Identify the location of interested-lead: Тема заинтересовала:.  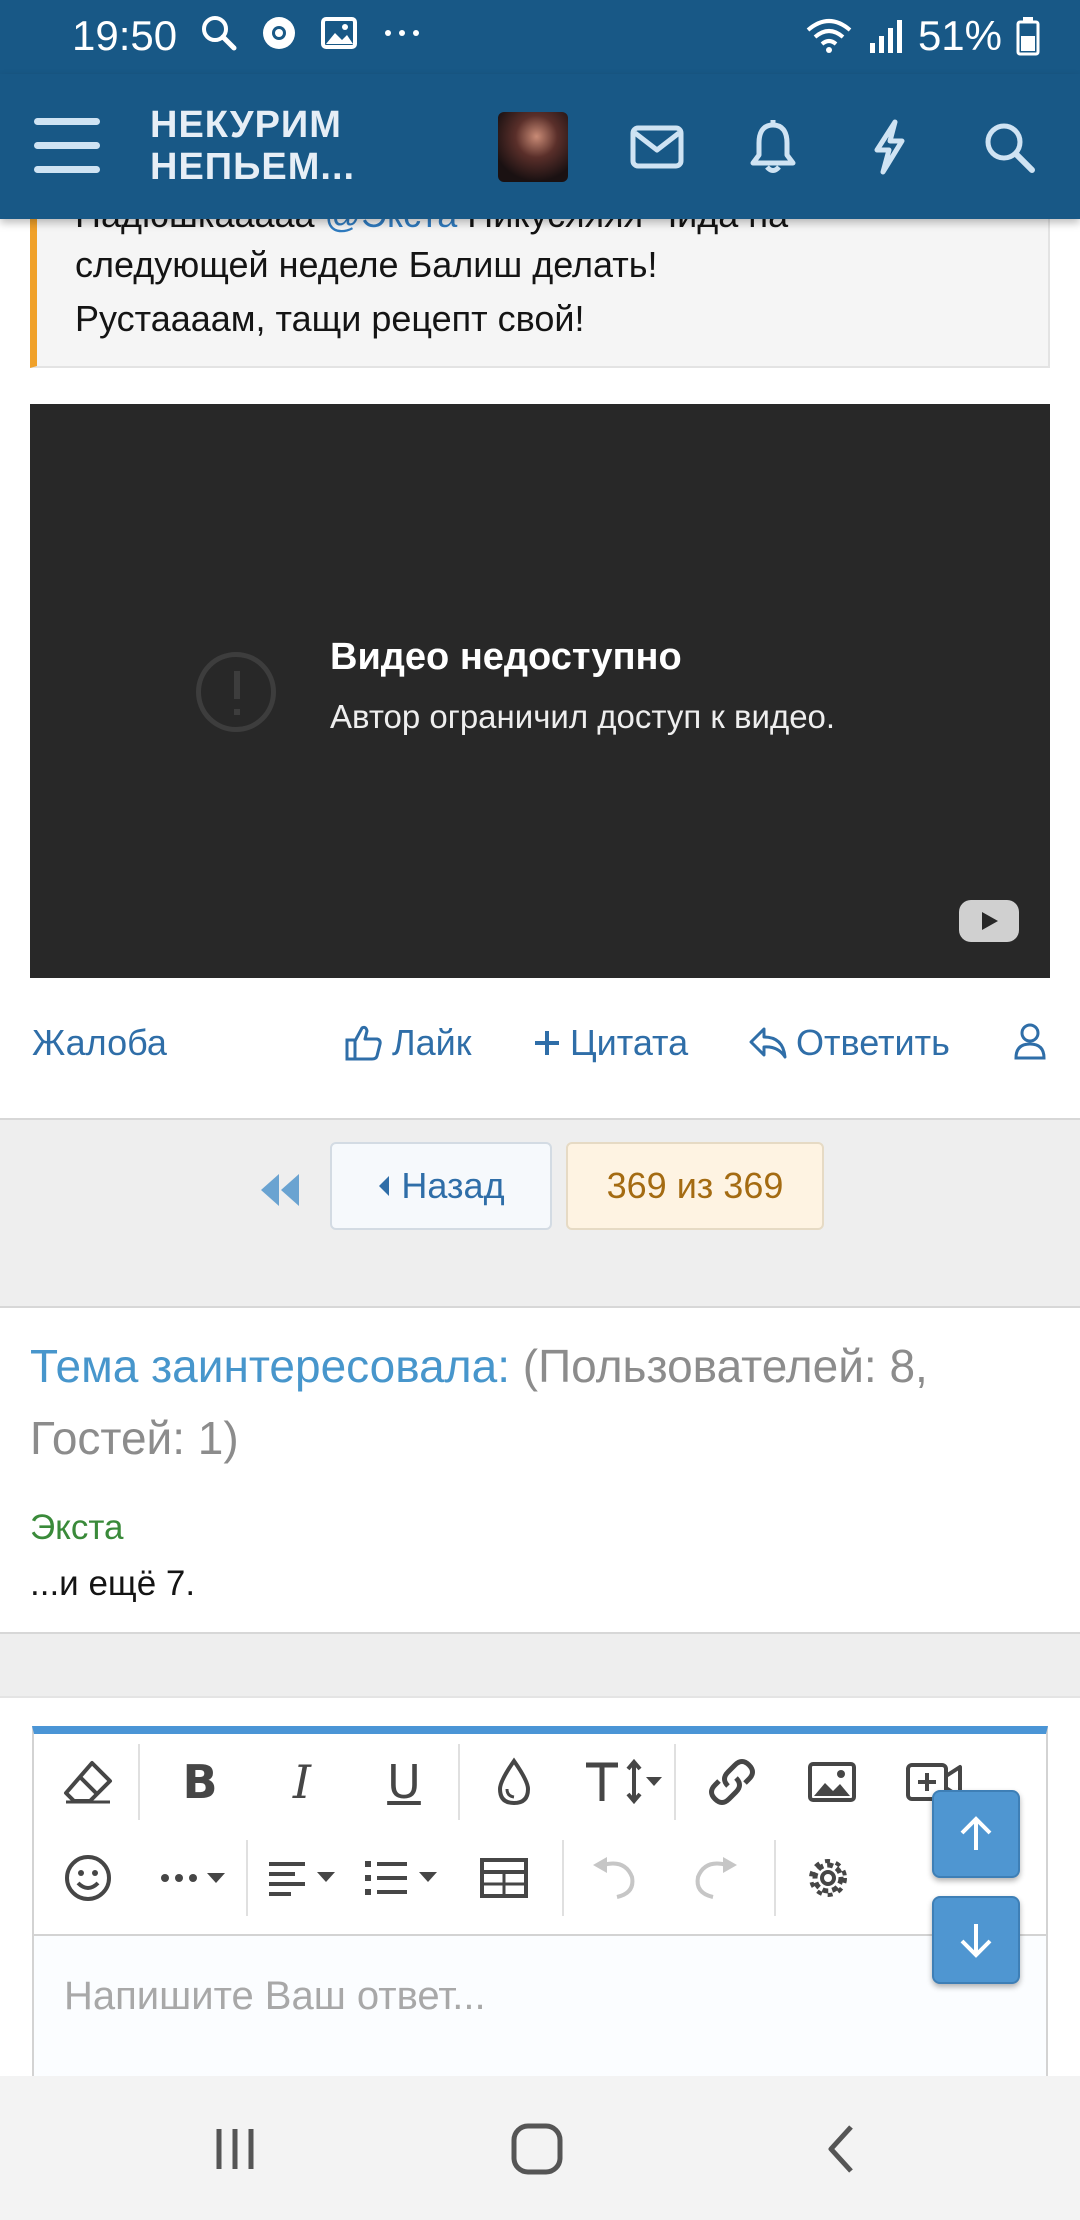
(270, 1366).